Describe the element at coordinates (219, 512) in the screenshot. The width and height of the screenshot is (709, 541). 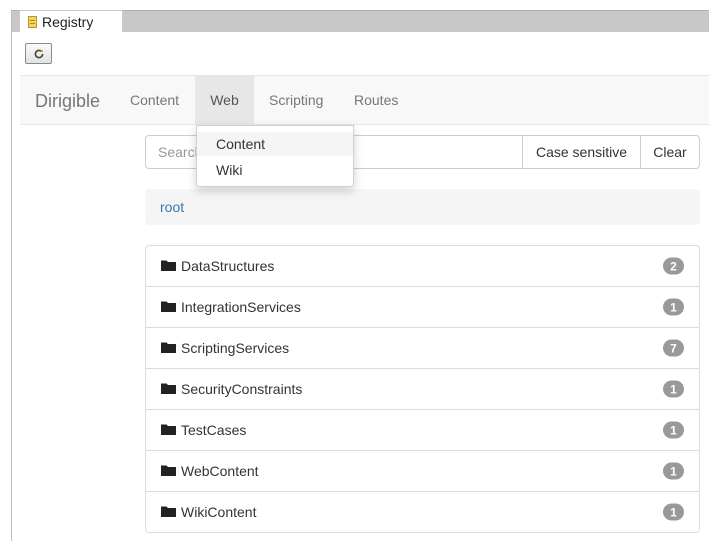
I see `folder-name: WikiContent` at that location.